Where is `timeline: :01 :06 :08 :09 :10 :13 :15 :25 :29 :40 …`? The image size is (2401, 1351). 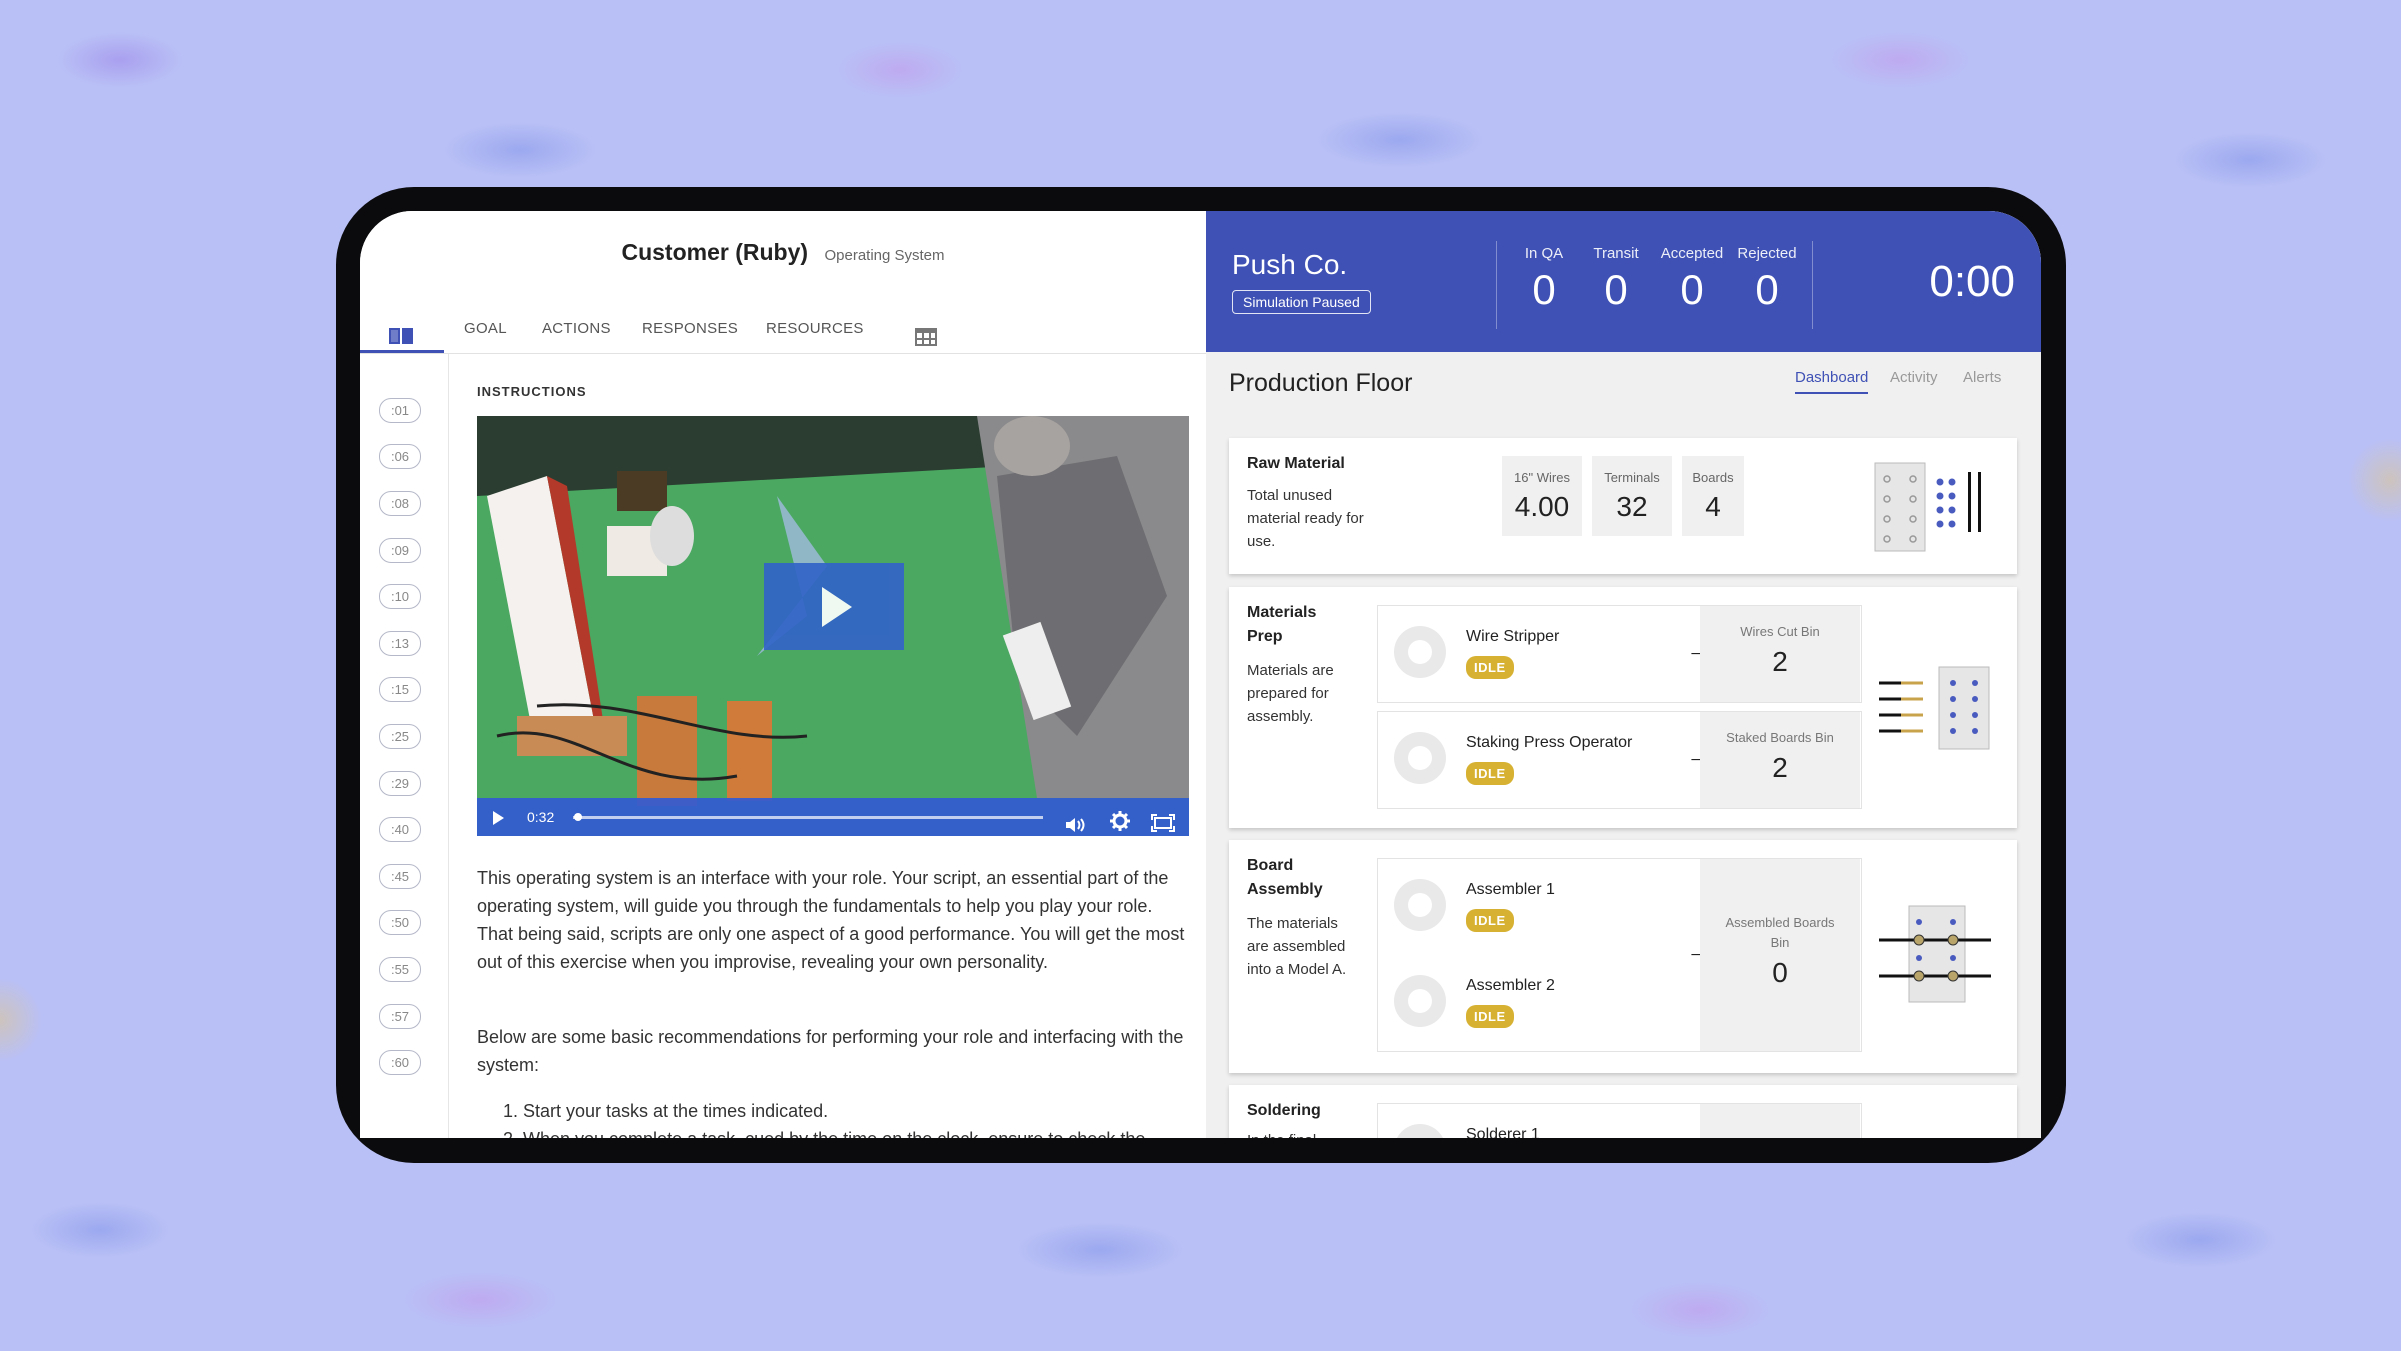
timeline: :01 :06 :08 :09 :10 :13 :15 :25 :29 :40 … is located at coordinates (404, 746).